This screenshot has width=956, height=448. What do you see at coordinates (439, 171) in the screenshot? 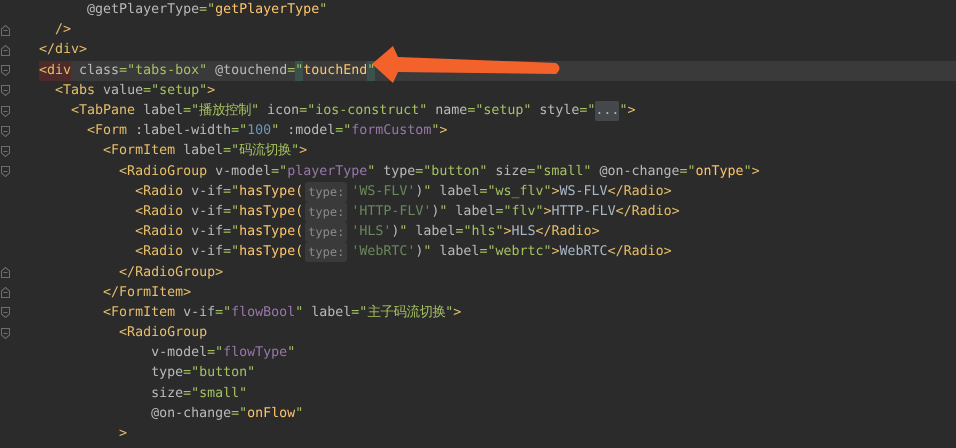
I see `code-line: <RadioGroup v-model="playerType" type="button" size="small" @on-change="onType">` at bounding box center [439, 171].